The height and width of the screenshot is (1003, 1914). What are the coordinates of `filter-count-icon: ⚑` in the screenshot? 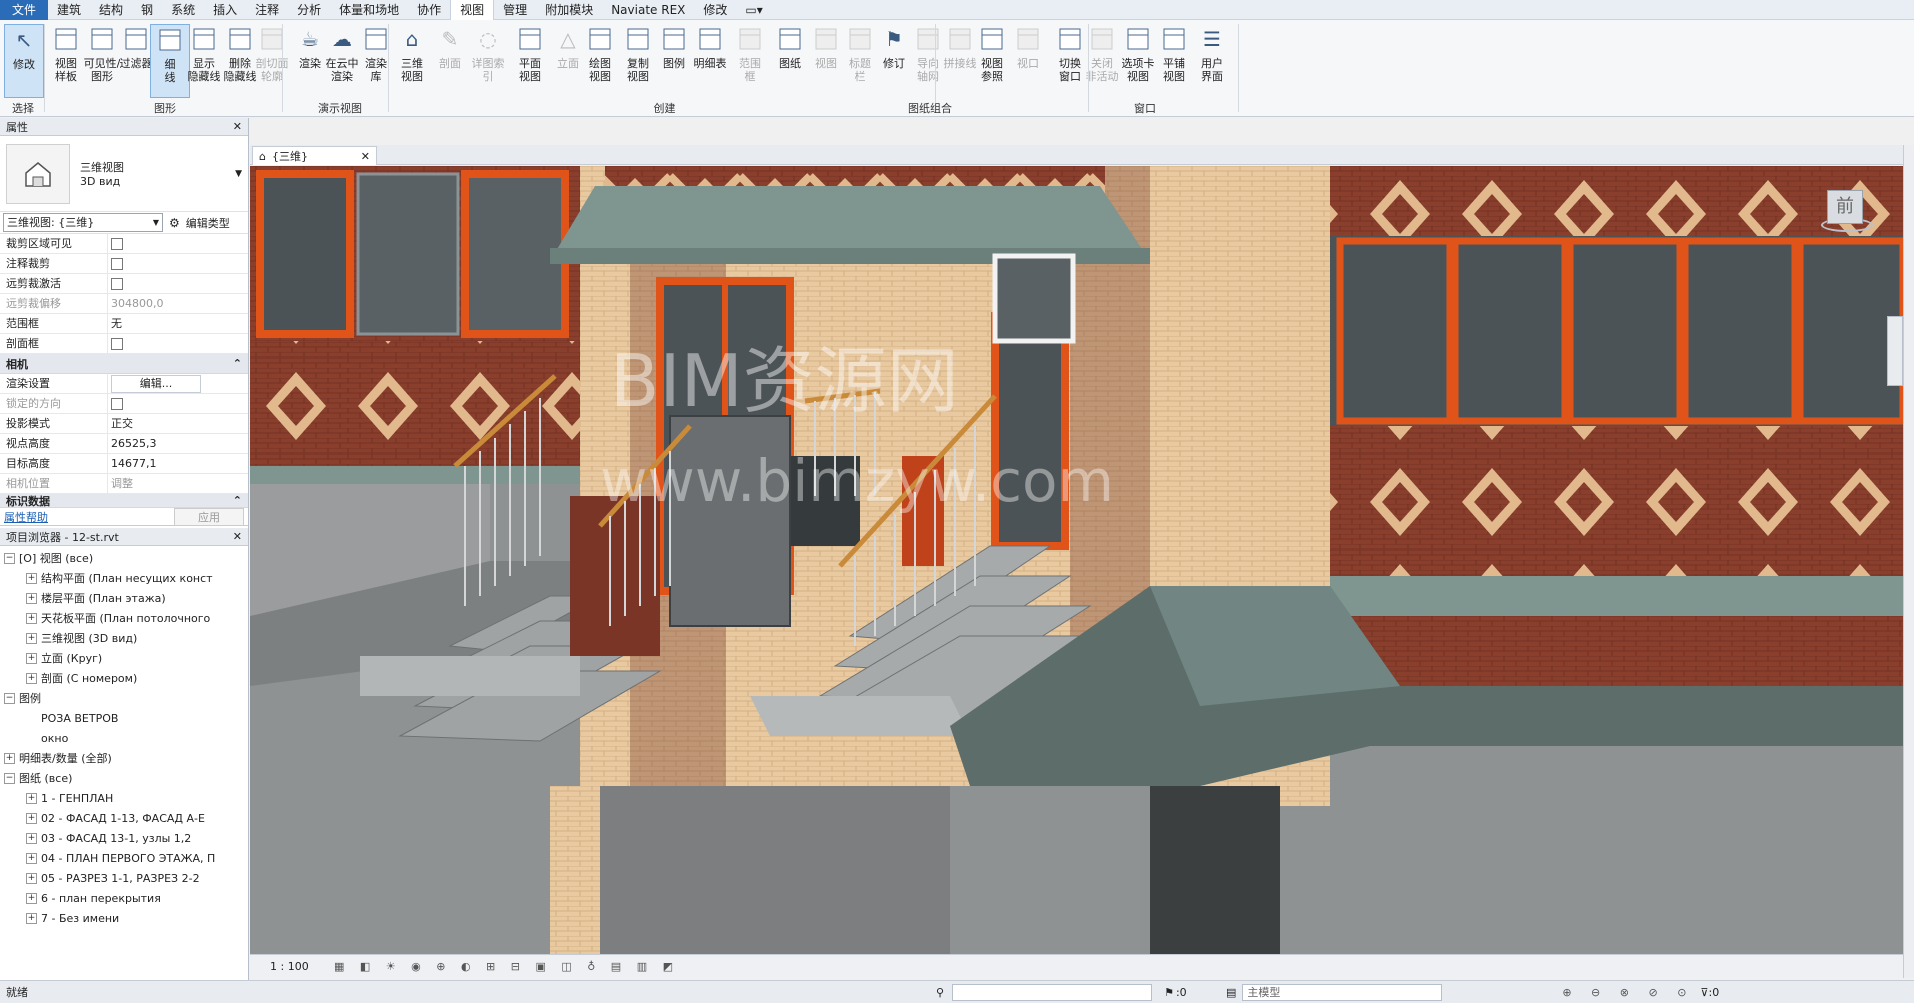 It's located at (1169, 992).